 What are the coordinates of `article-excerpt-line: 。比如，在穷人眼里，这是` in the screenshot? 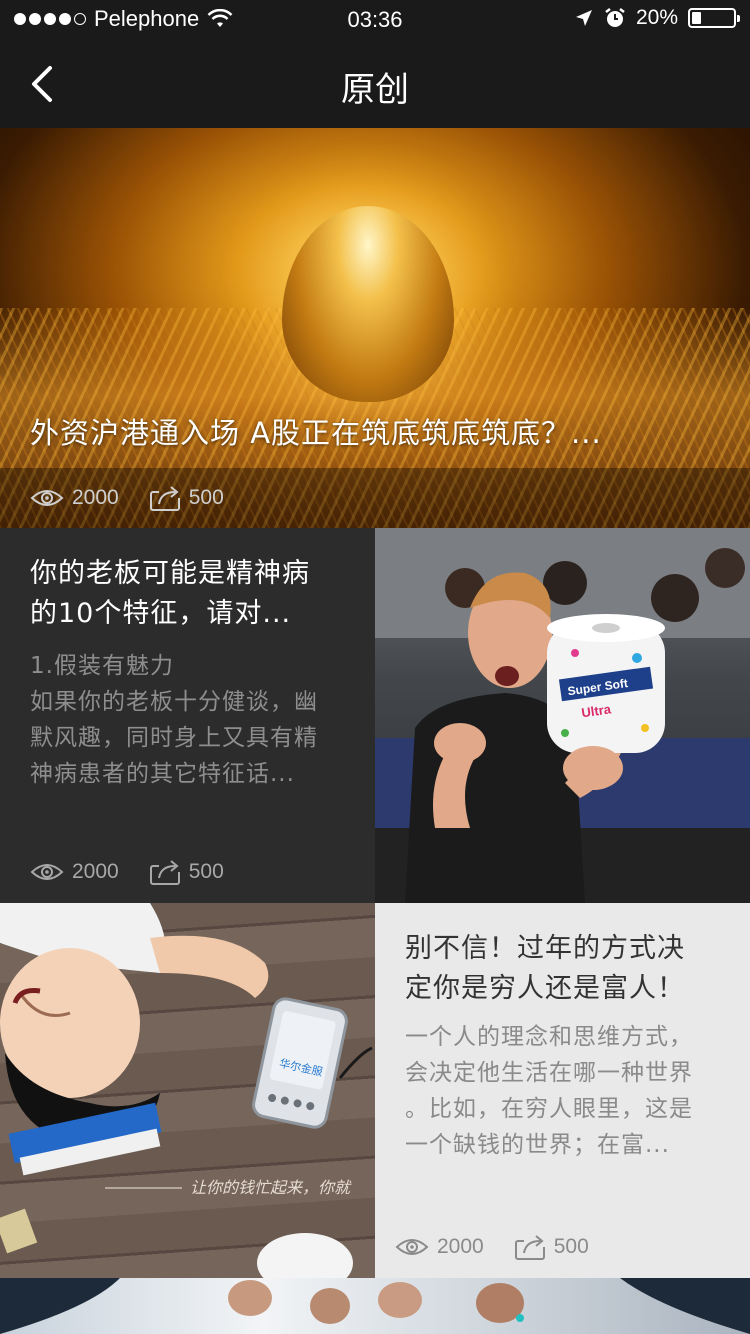 It's located at (549, 1109).